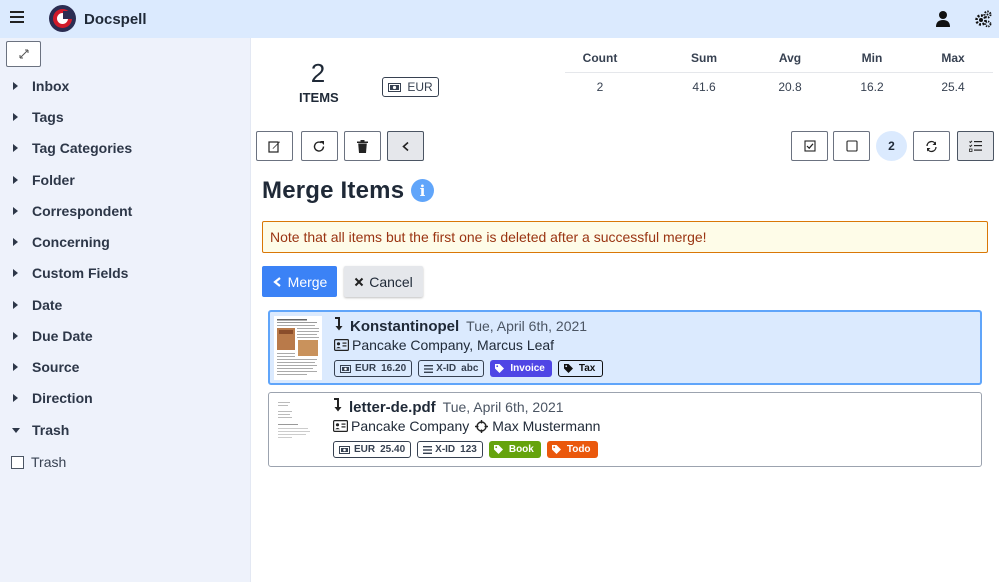 The height and width of the screenshot is (582, 999). What do you see at coordinates (498, 449) in the screenshot?
I see `tag-icon` at bounding box center [498, 449].